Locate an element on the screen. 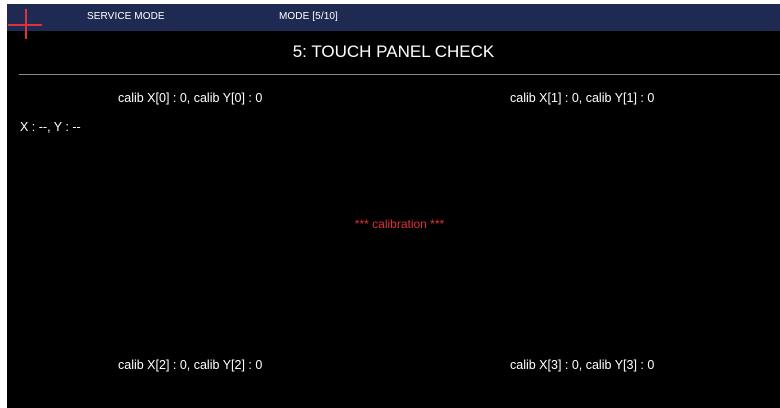 The image size is (780, 408). calib-point-3-readout: calib X[3] : 0, calib Y[3] : 0 is located at coordinates (582, 365).